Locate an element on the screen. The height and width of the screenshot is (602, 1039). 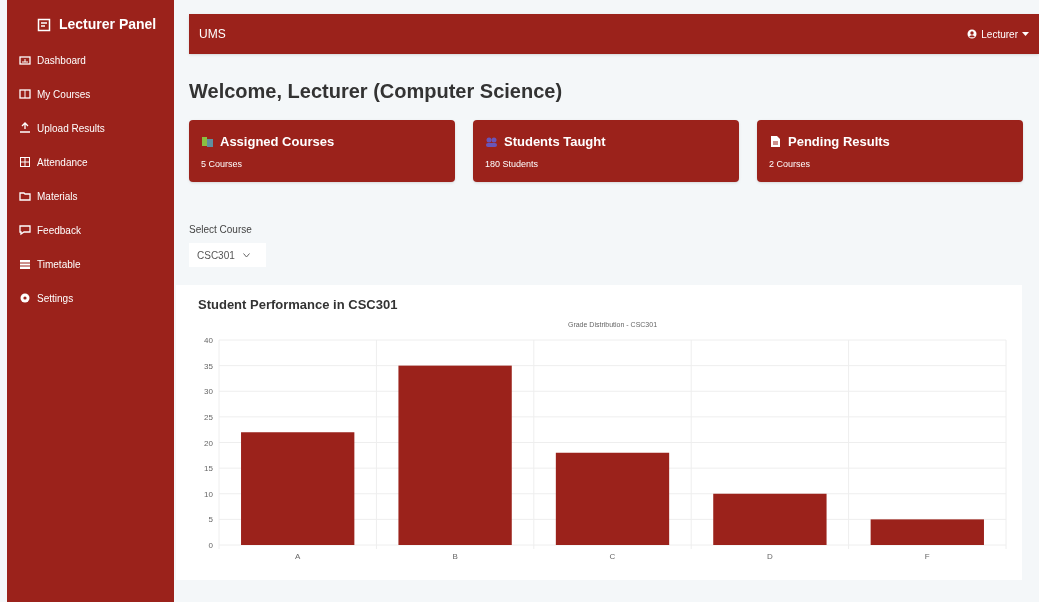
page-heading: Welcome, Lecturer (Computer Science) is located at coordinates (376, 91).